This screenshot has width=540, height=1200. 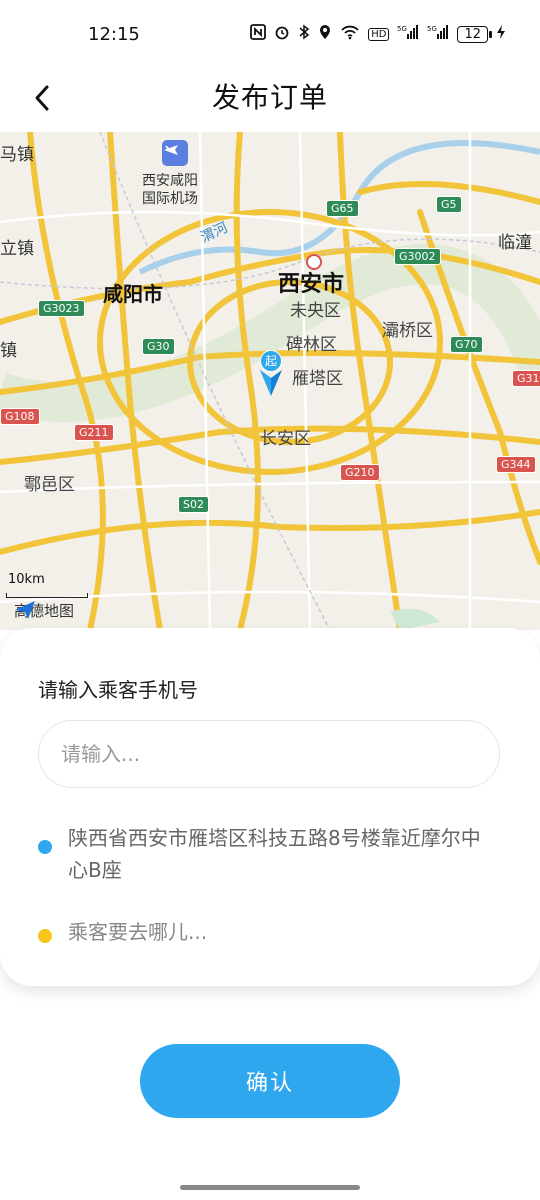 I want to click on map-label-lintong: 临潼, so click(x=515, y=243).